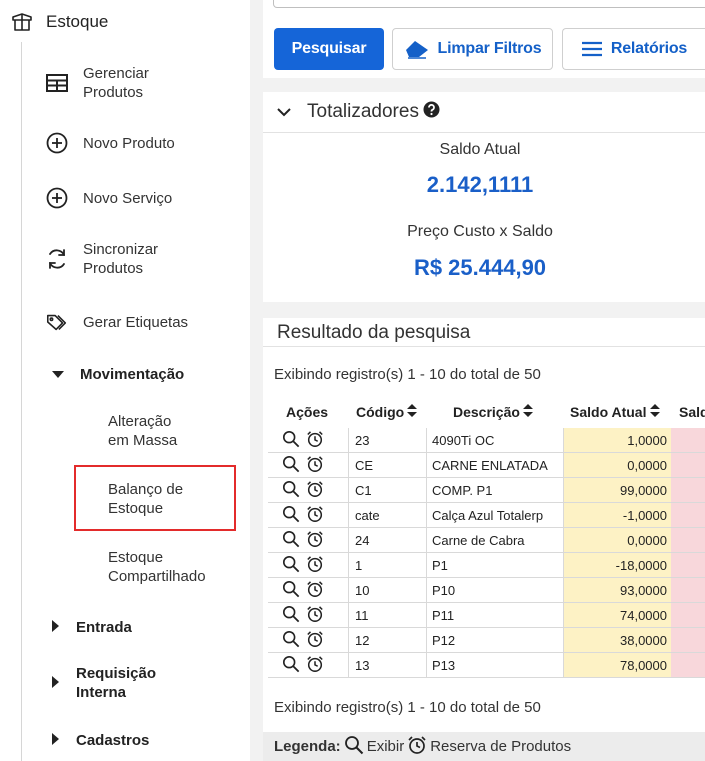  I want to click on sidebar-item-novo-servico: Novo Serviço, so click(108, 198).